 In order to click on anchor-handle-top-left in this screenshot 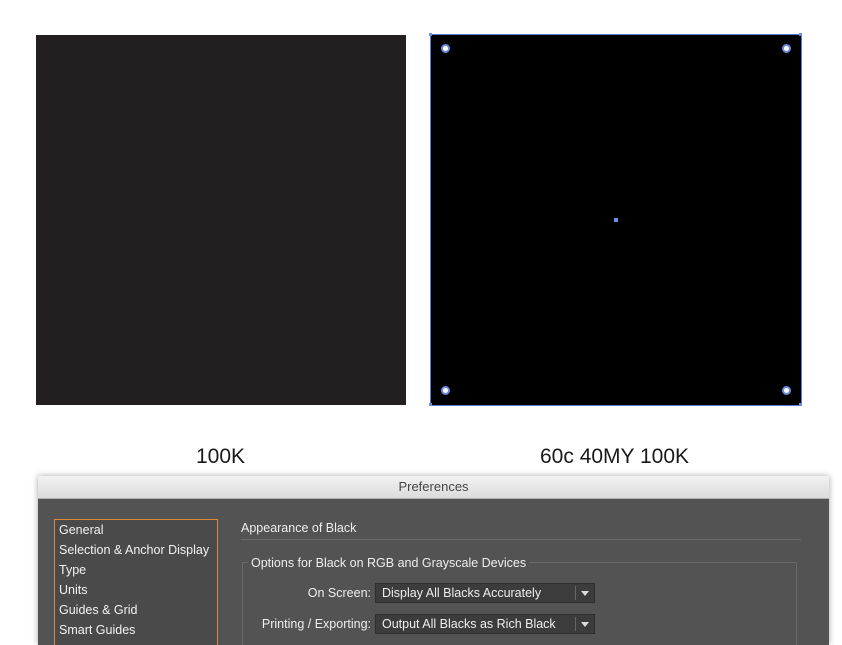, I will do `click(445, 48)`.